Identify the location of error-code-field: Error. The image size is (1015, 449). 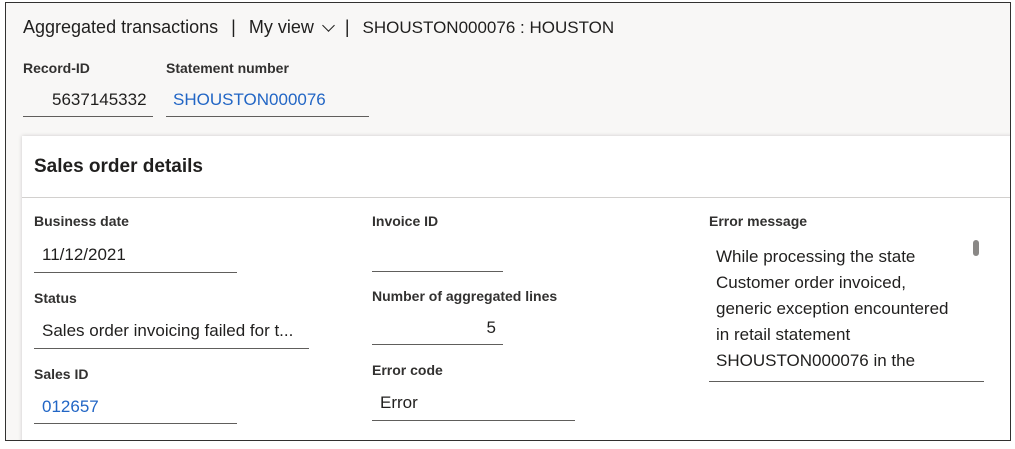
(399, 403).